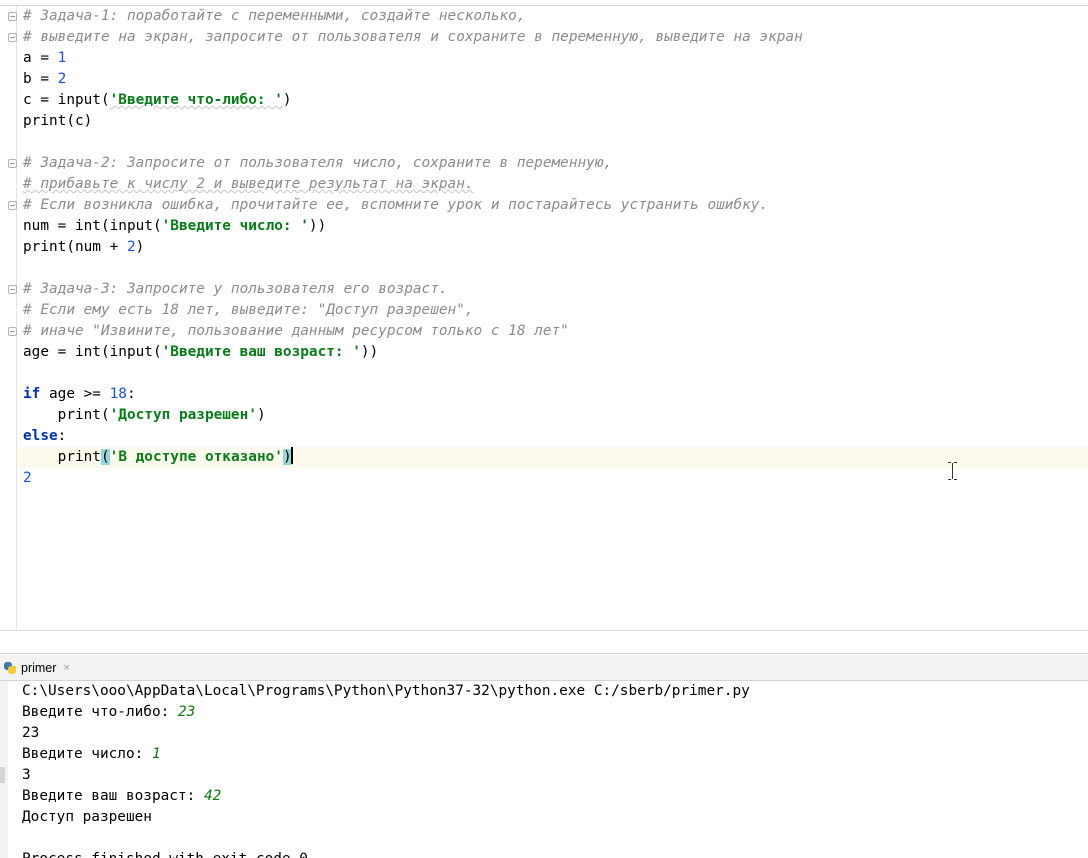 This screenshot has height=858, width=1088. Describe the element at coordinates (553, 79) in the screenshot. I see `code-line-4: b = 2` at that location.